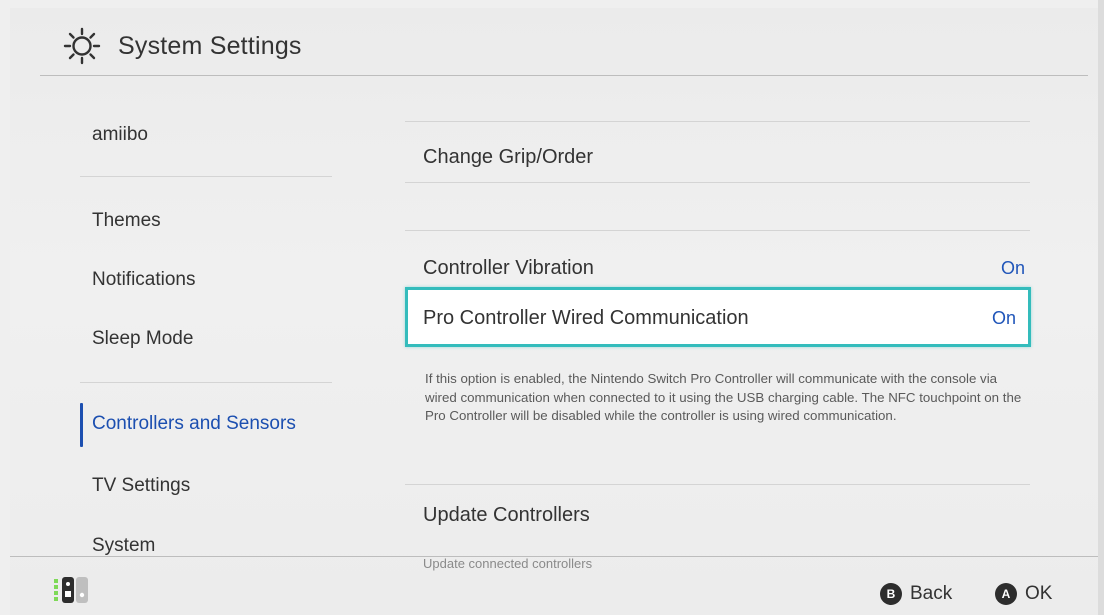 This screenshot has width=1104, height=615. What do you see at coordinates (1006, 594) in the screenshot?
I see `a-button-icon: A` at bounding box center [1006, 594].